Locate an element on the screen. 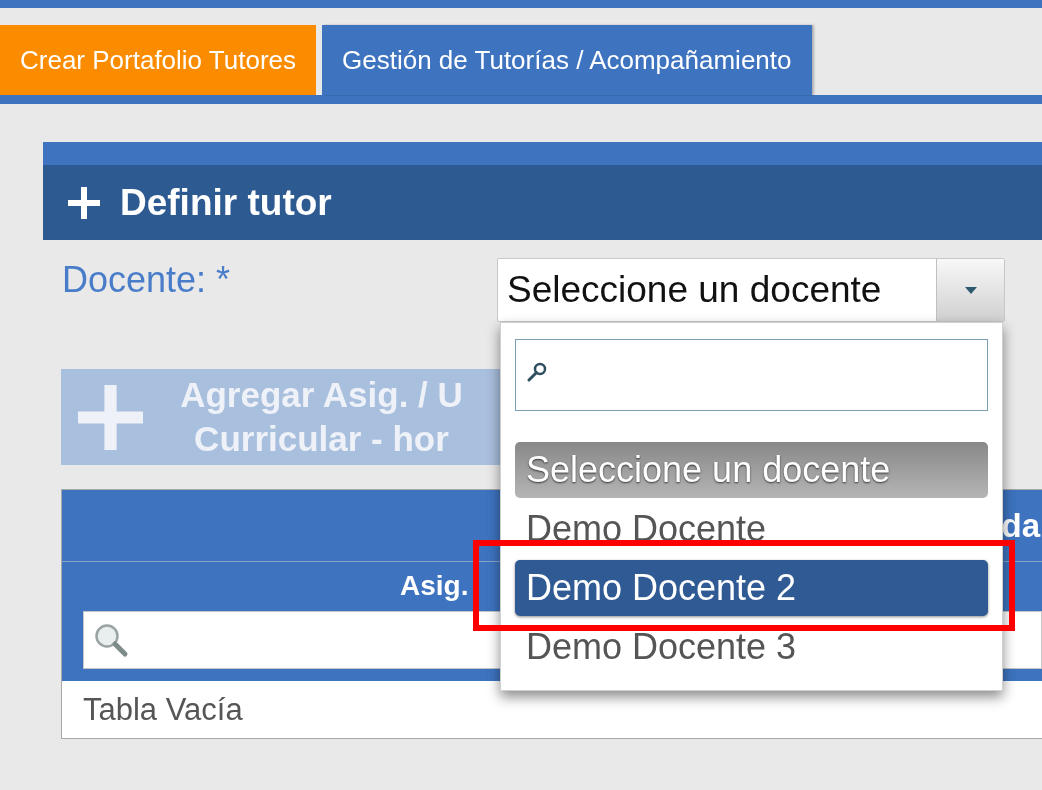 The height and width of the screenshot is (790, 1042). tab: Gestión de Tutorías / Acompañamiento is located at coordinates (567, 60).